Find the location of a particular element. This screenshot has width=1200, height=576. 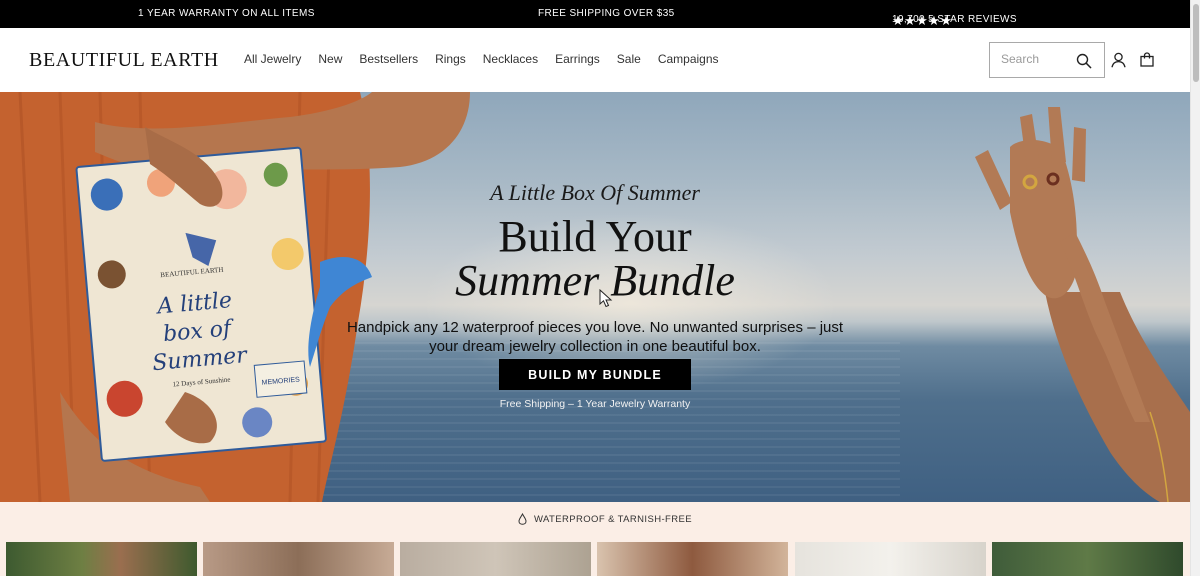

search-box is located at coordinates (1047, 60).